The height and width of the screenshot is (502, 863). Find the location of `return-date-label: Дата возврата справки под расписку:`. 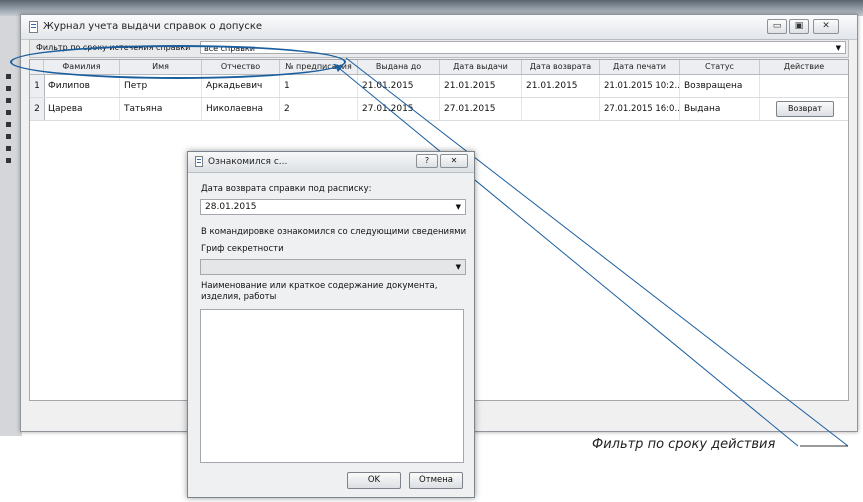

return-date-label: Дата возврата справки под расписку: is located at coordinates (286, 189).